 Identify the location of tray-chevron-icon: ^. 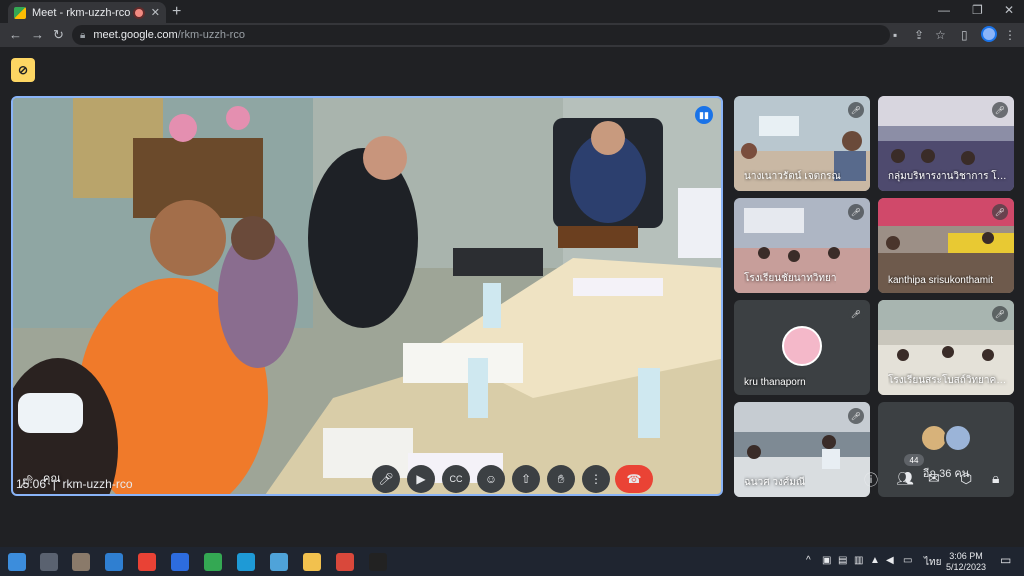
(808, 560).